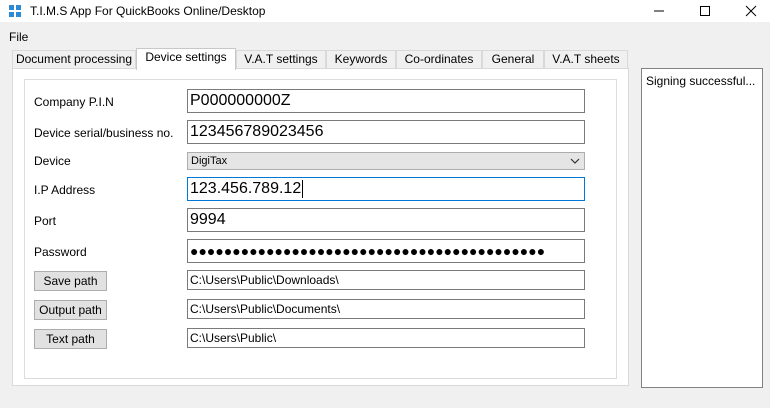 This screenshot has width=770, height=408. What do you see at coordinates (70, 281) in the screenshot?
I see `save-path-button: Save path` at bounding box center [70, 281].